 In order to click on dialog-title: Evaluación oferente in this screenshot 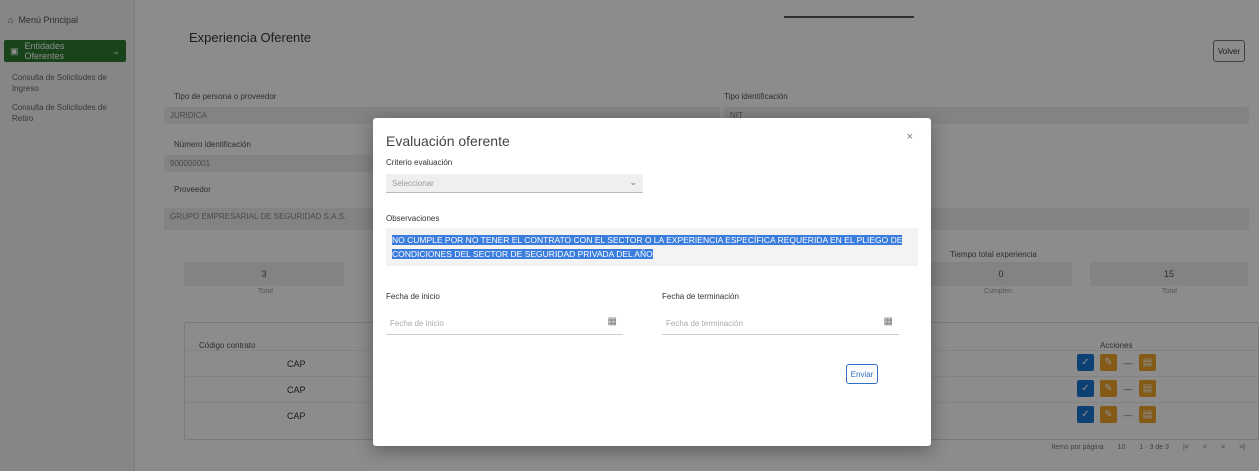, I will do `click(448, 141)`.